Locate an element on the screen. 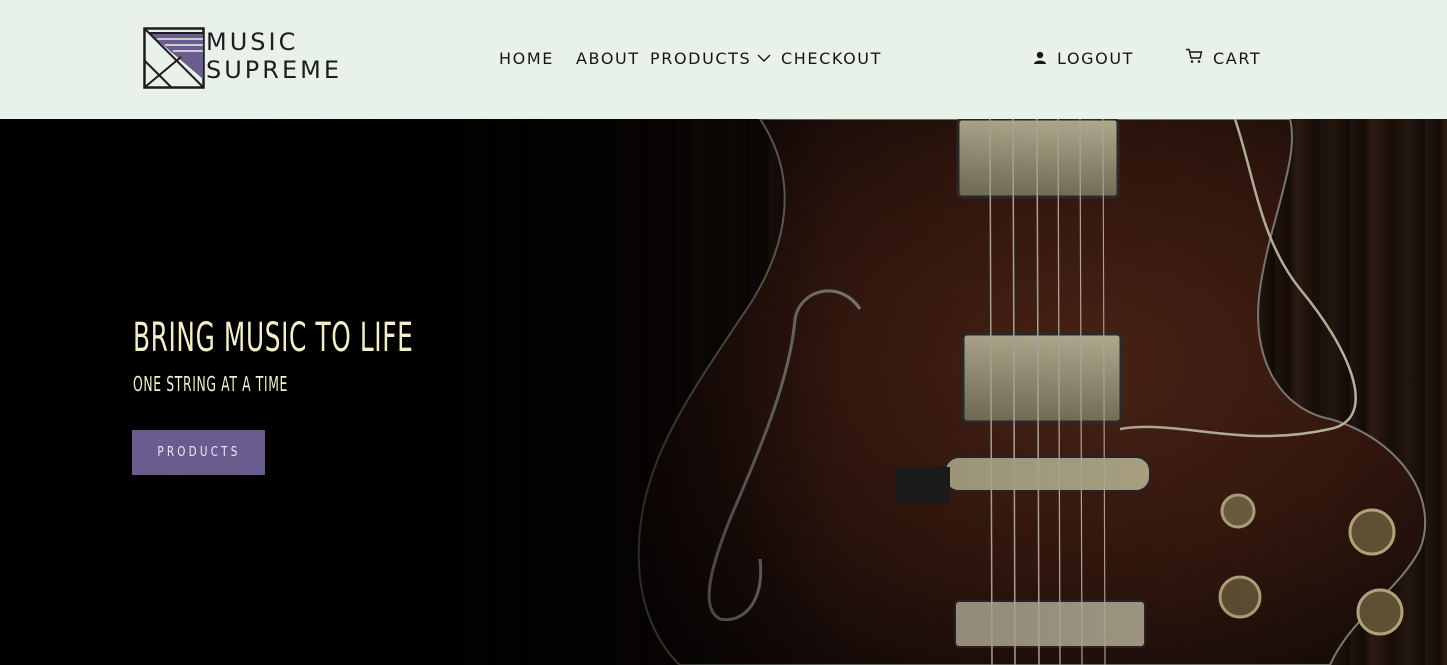 Image resolution: width=1447 pixels, height=665 pixels. brand-line-2: SUPREME is located at coordinates (274, 70).